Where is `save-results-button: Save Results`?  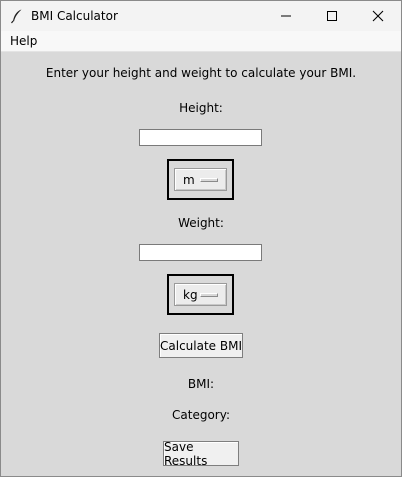
save-results-button: Save Results is located at coordinates (201, 454).